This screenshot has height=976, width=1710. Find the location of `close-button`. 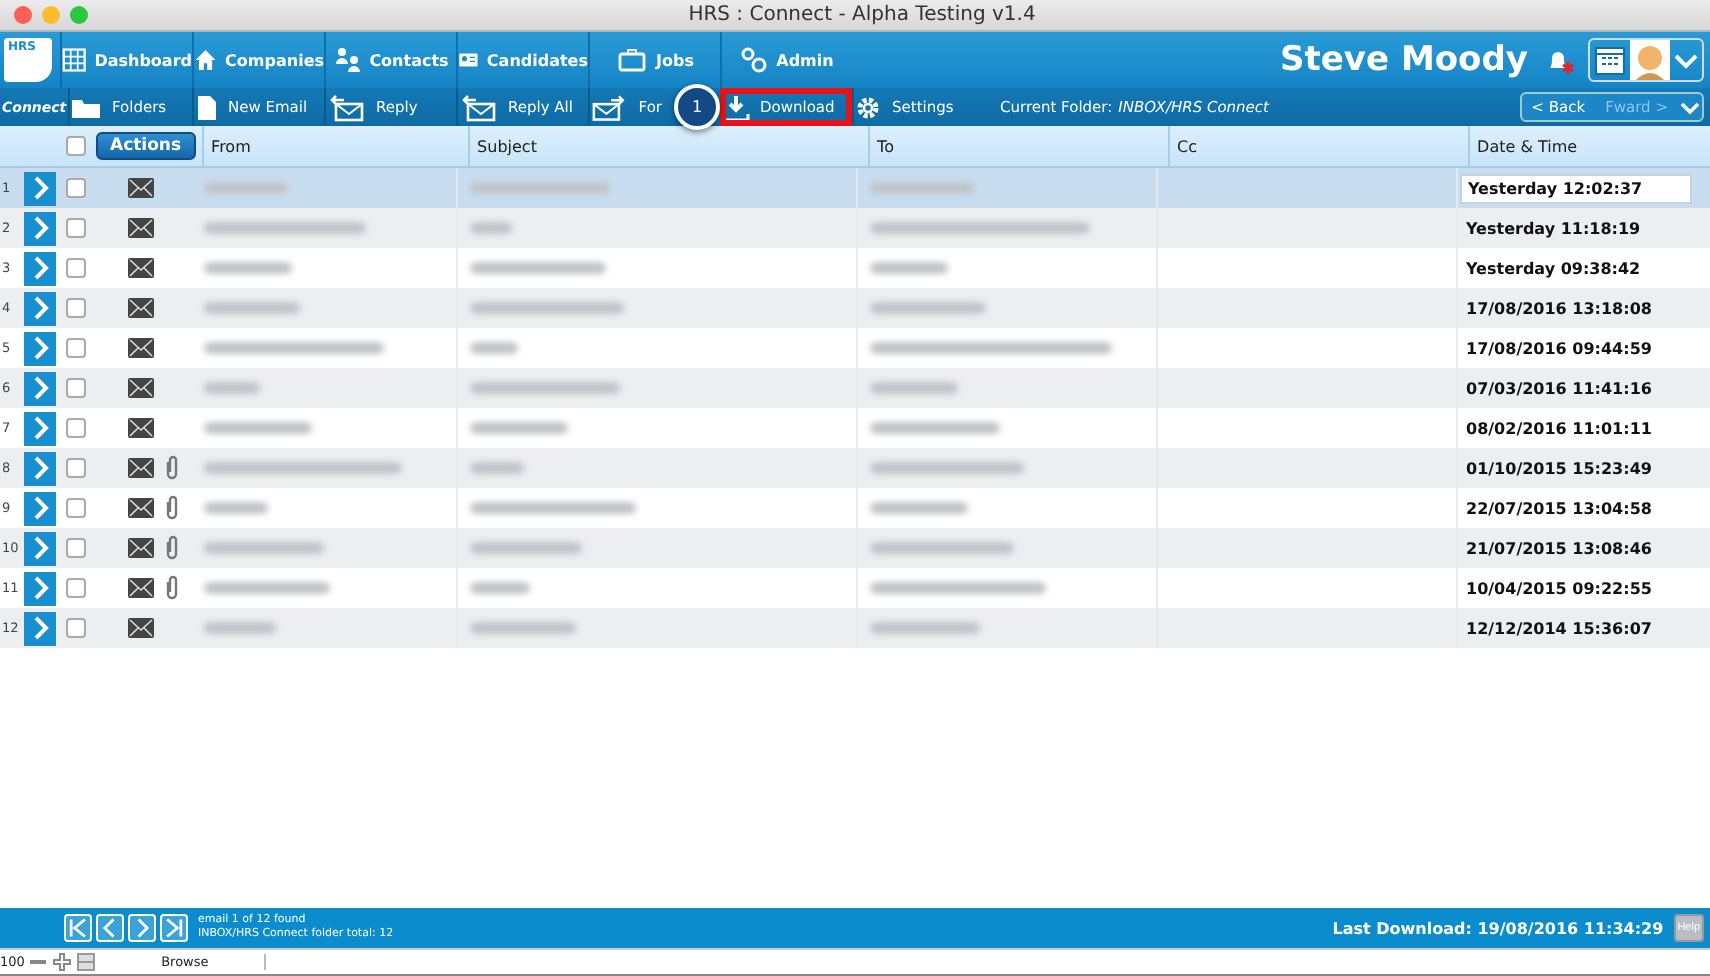

close-button is located at coordinates (23, 15).